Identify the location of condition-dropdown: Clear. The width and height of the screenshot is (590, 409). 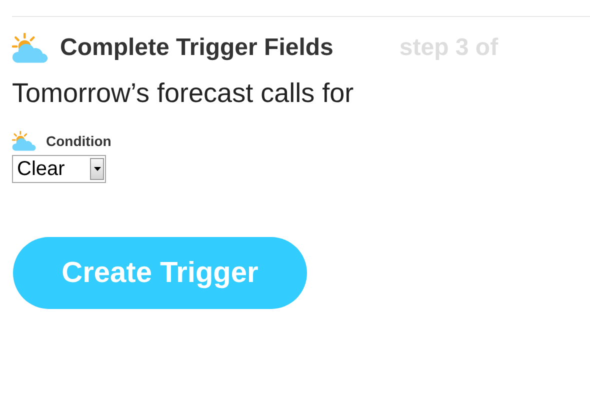
(59, 169).